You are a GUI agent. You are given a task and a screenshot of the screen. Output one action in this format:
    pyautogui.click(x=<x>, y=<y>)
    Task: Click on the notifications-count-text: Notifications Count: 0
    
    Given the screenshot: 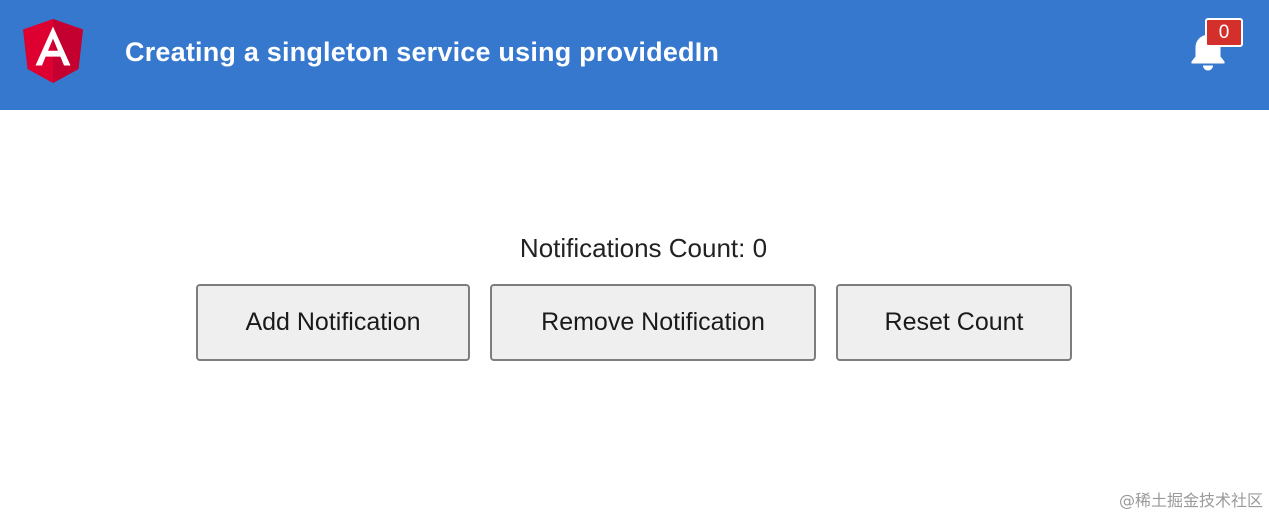 What is the action you would take?
    pyautogui.click(x=643, y=248)
    